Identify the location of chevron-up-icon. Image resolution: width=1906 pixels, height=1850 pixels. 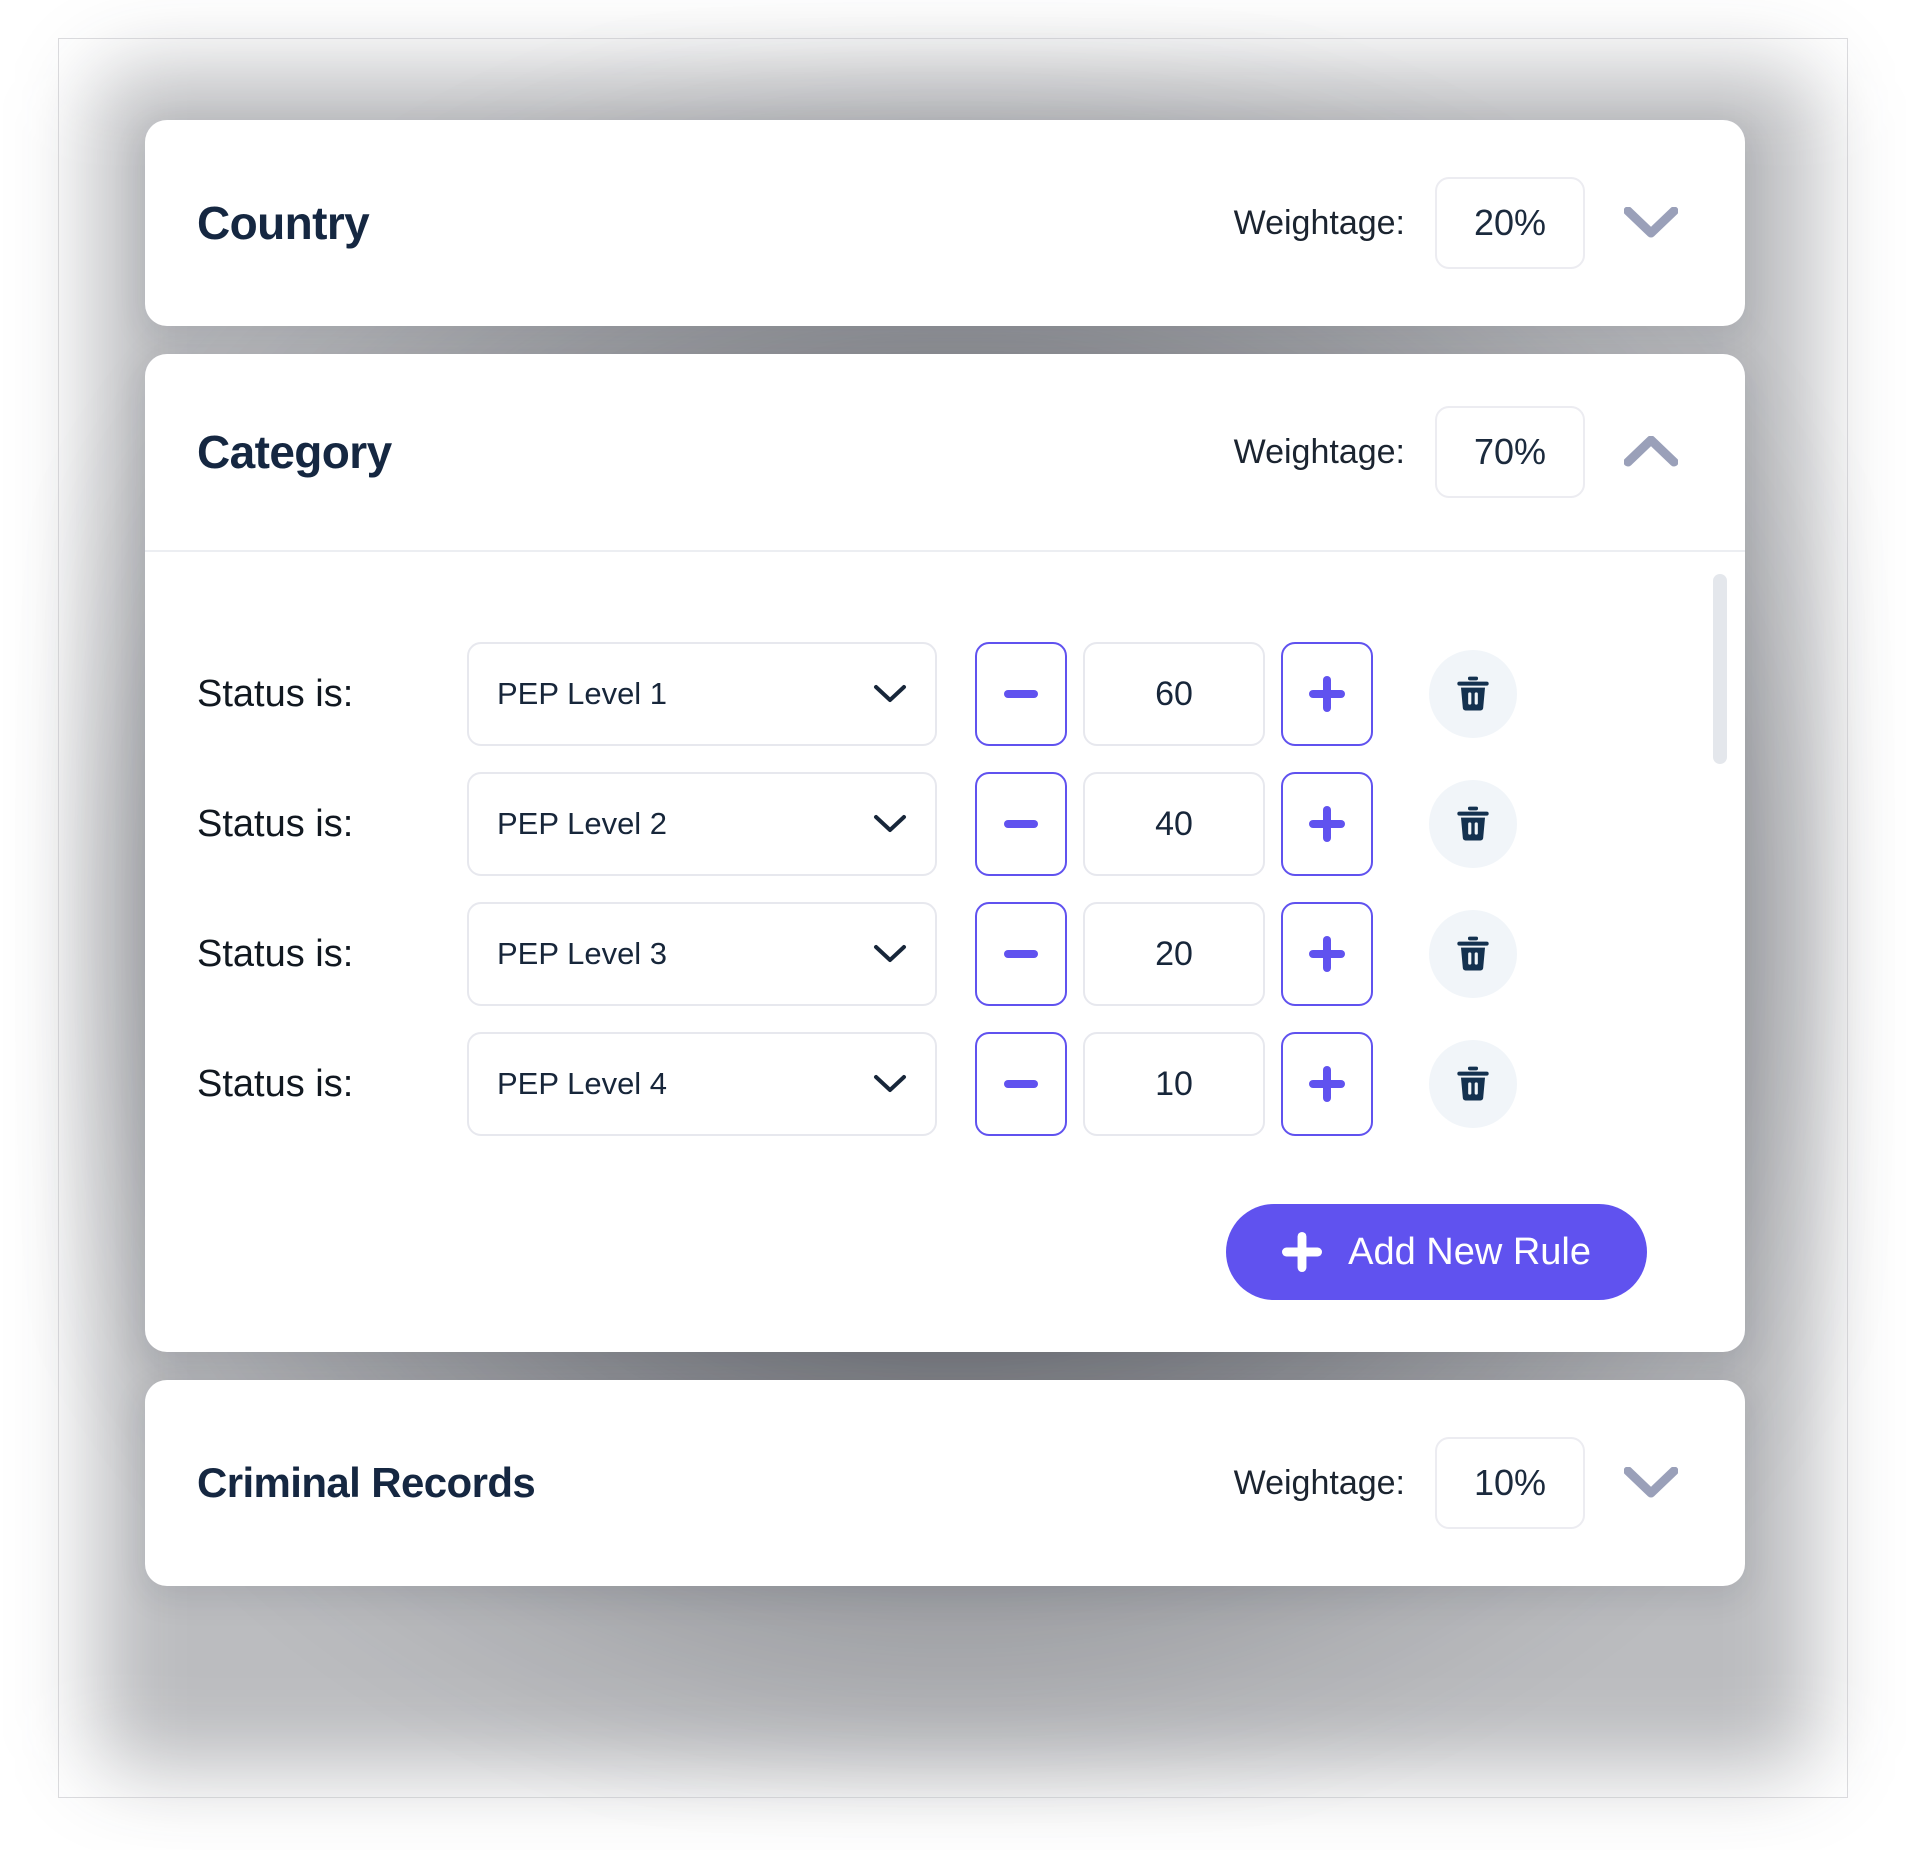
(1651, 452).